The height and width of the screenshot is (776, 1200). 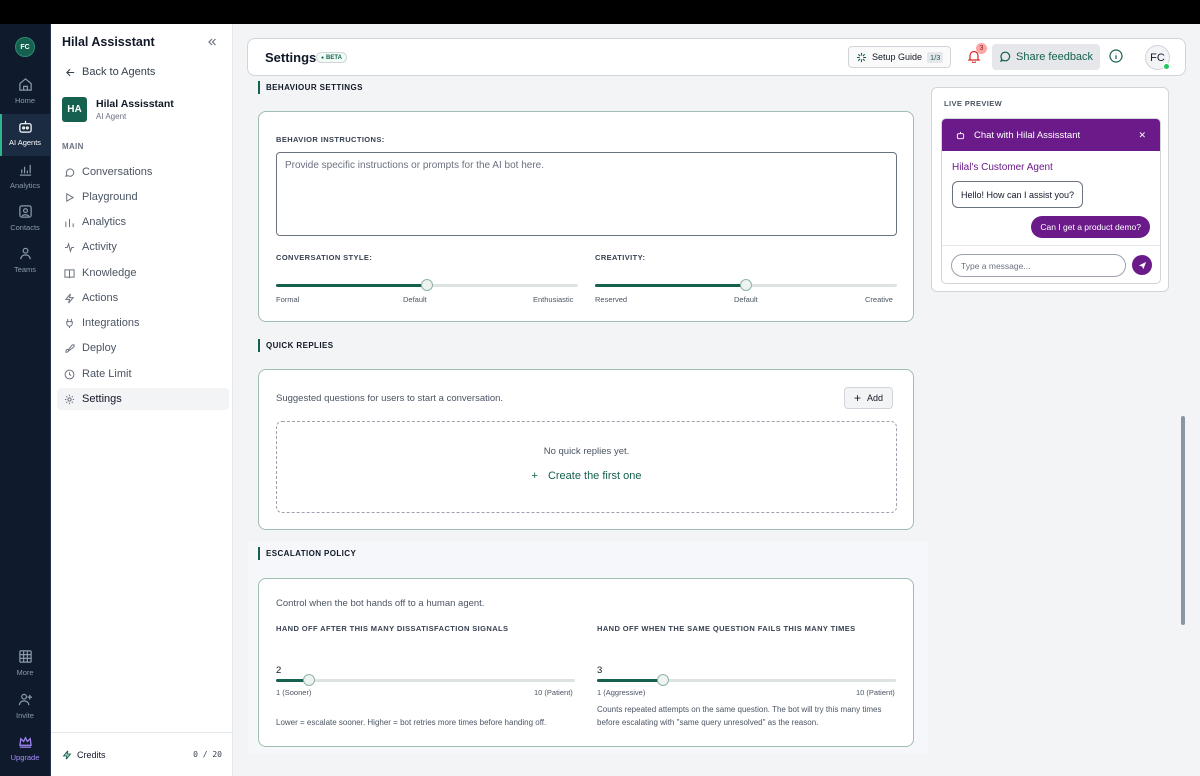 What do you see at coordinates (99, 348) in the screenshot?
I see `sidebar-item-label: Deploy` at bounding box center [99, 348].